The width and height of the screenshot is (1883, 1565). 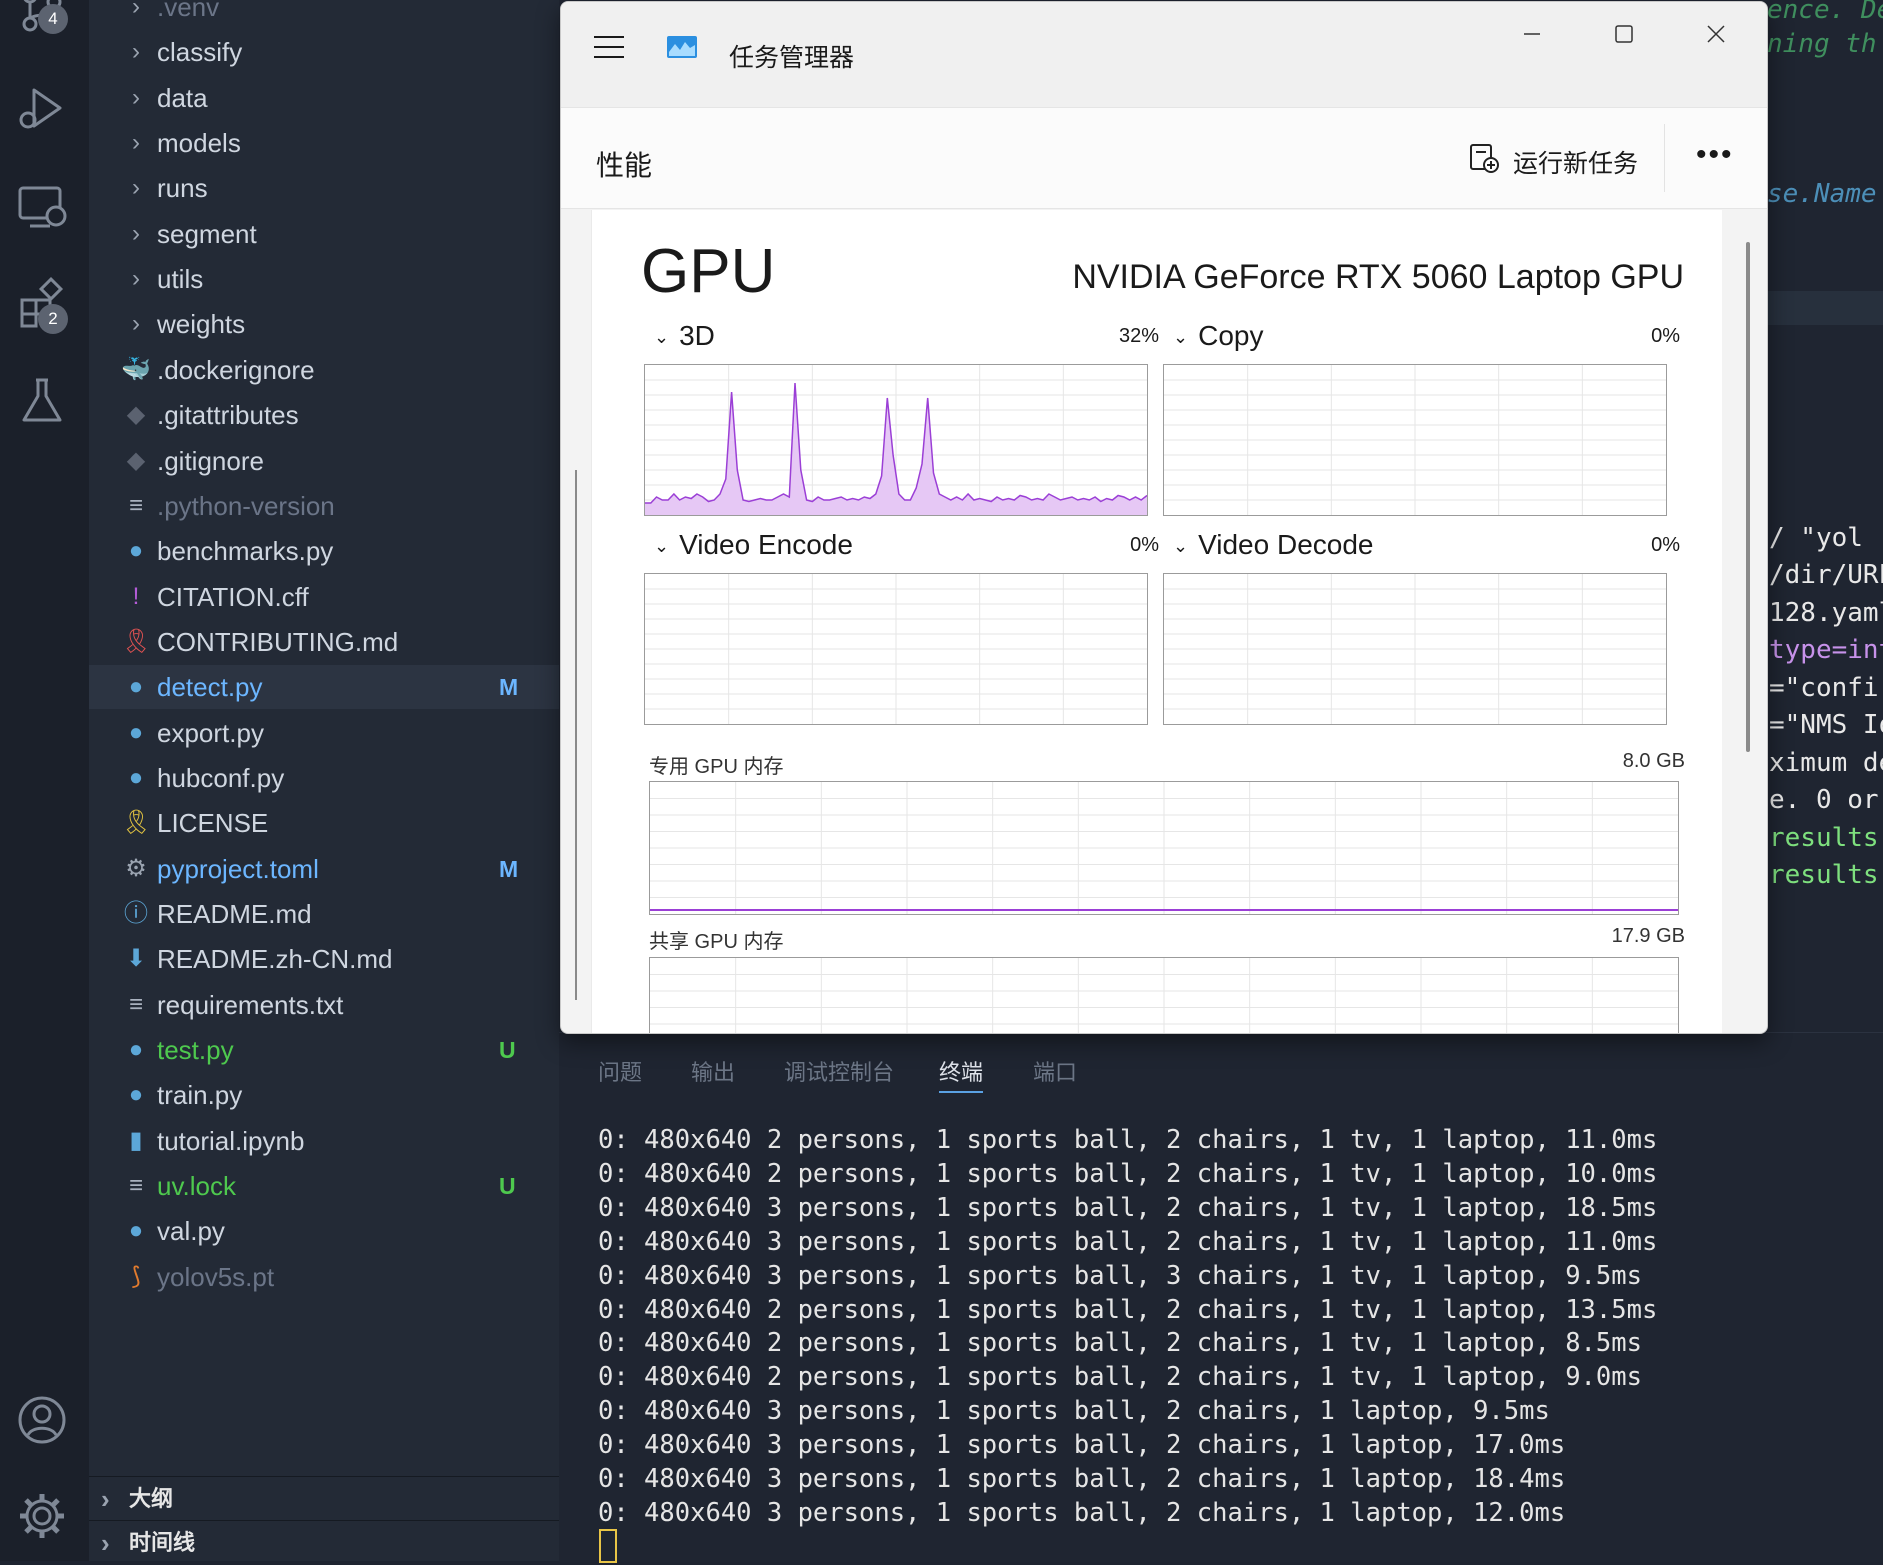 What do you see at coordinates (324, 461) in the screenshot?
I see `explorer-item: ◆ .gitignore` at bounding box center [324, 461].